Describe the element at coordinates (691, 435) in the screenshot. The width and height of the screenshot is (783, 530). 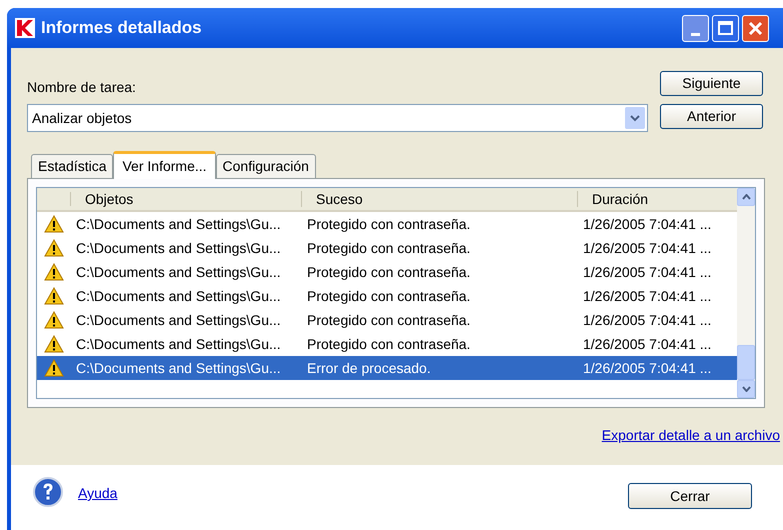
I see `export-link: Exportar detalle a un archivo` at that location.